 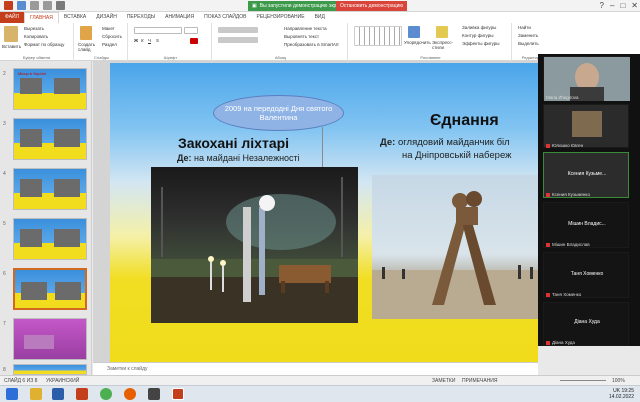 I want to click on firefox-icon, so click(x=130, y=394).